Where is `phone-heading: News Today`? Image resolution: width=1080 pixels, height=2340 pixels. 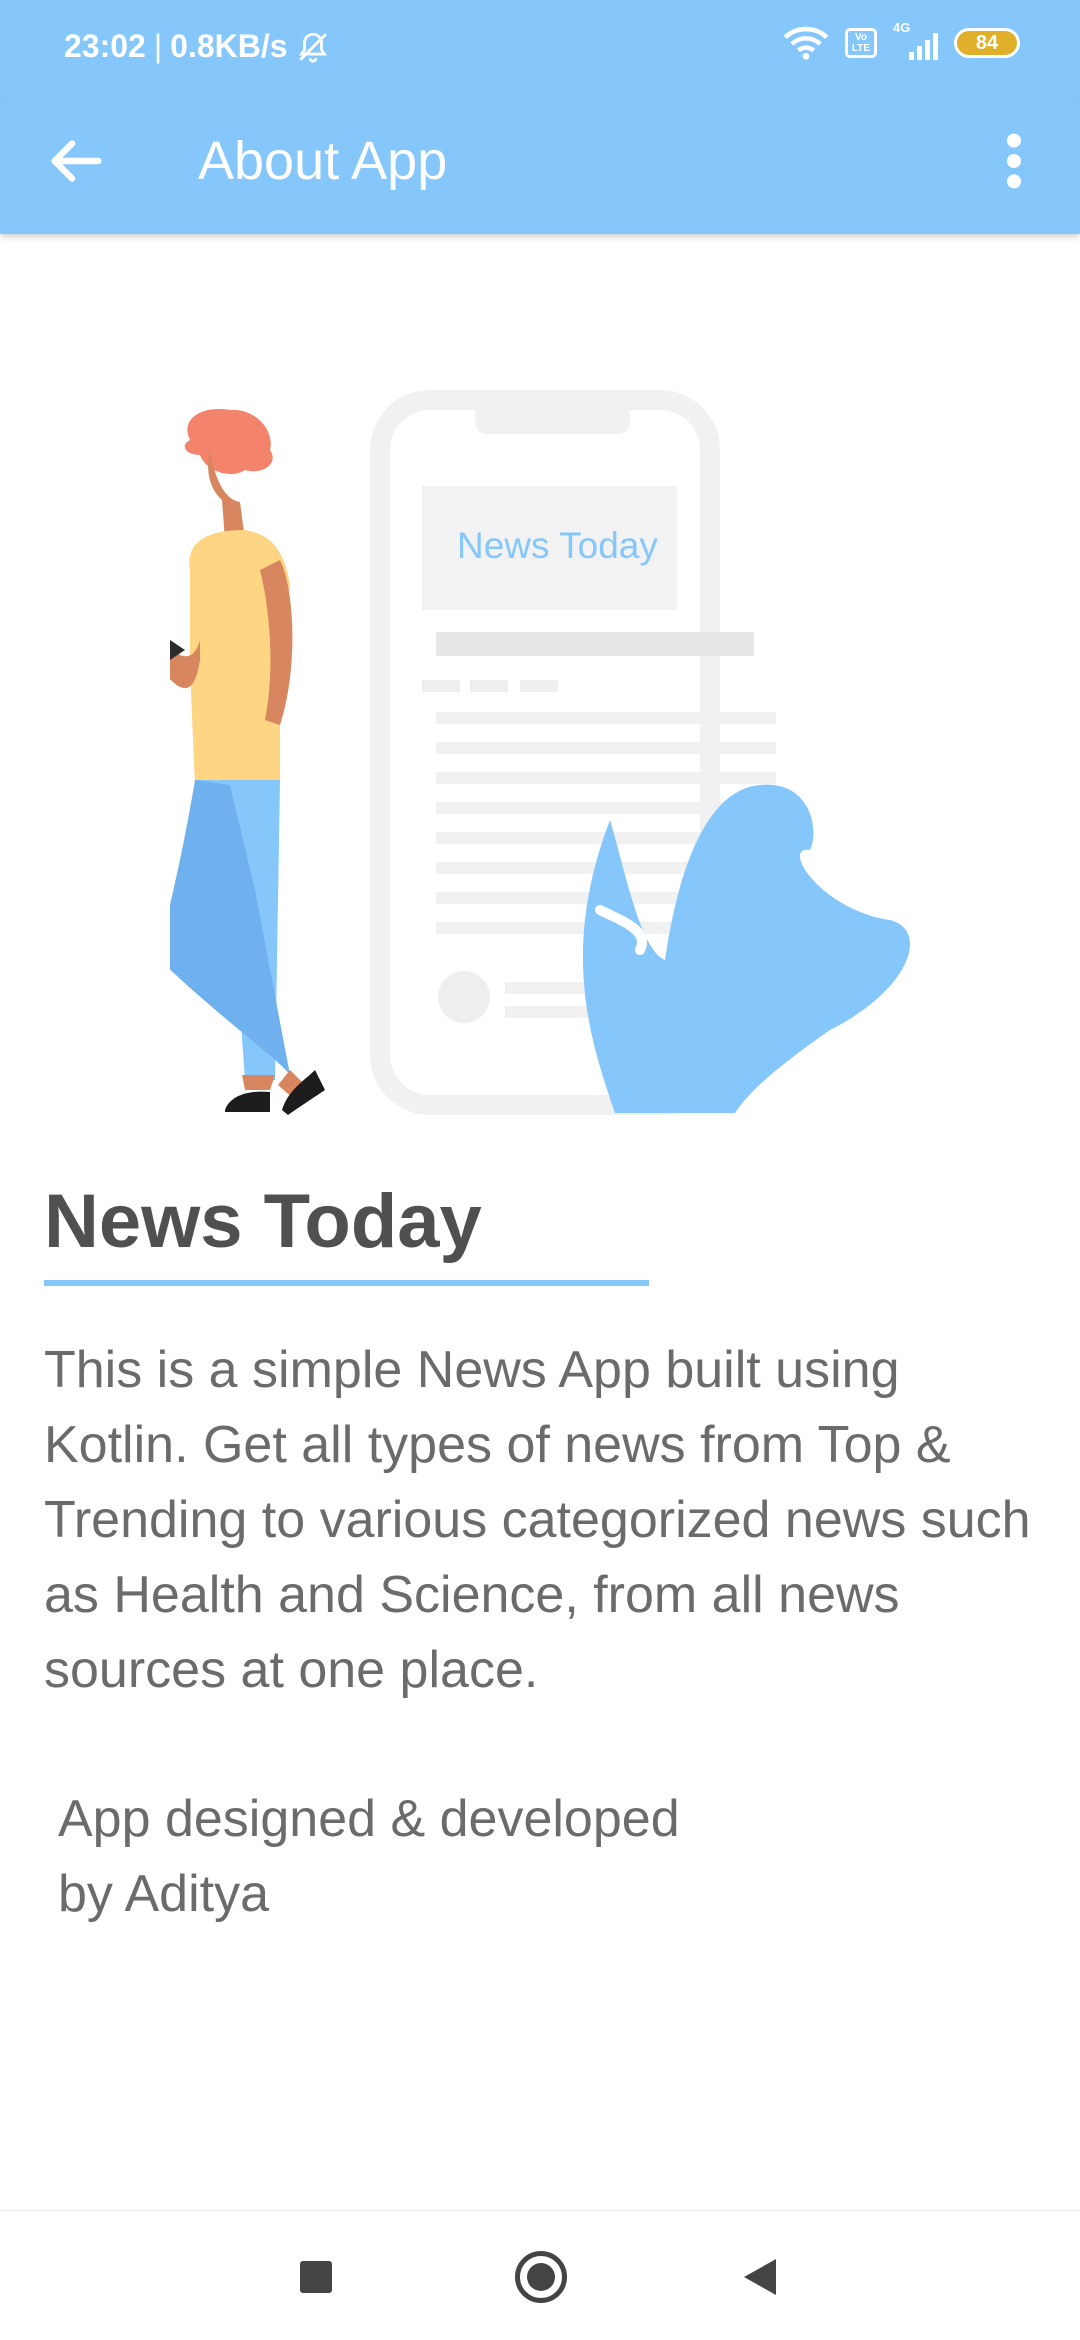
phone-heading: News Today is located at coordinates (557, 545).